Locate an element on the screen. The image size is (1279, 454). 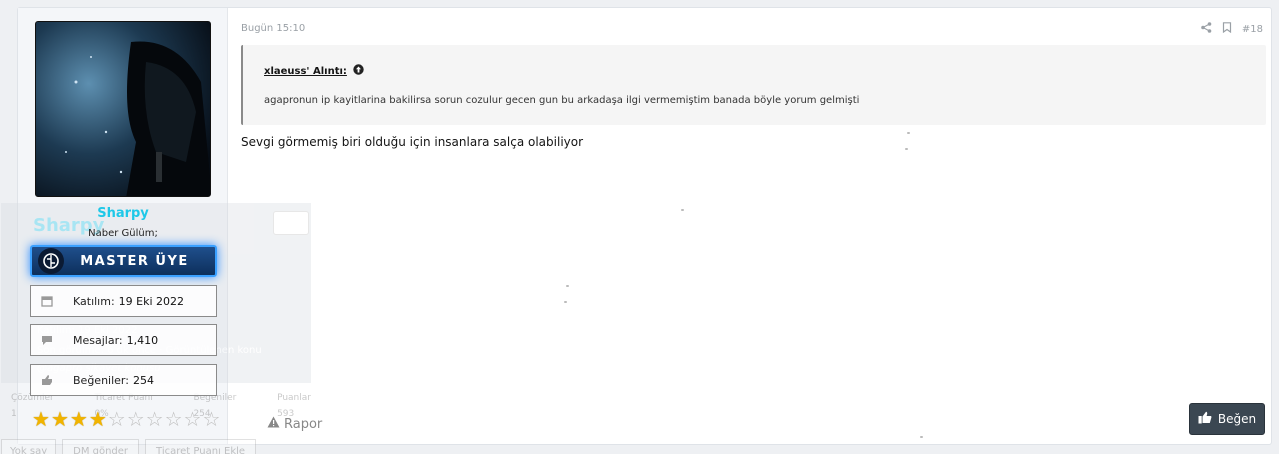
like-label: Beğen is located at coordinates (1237, 419).